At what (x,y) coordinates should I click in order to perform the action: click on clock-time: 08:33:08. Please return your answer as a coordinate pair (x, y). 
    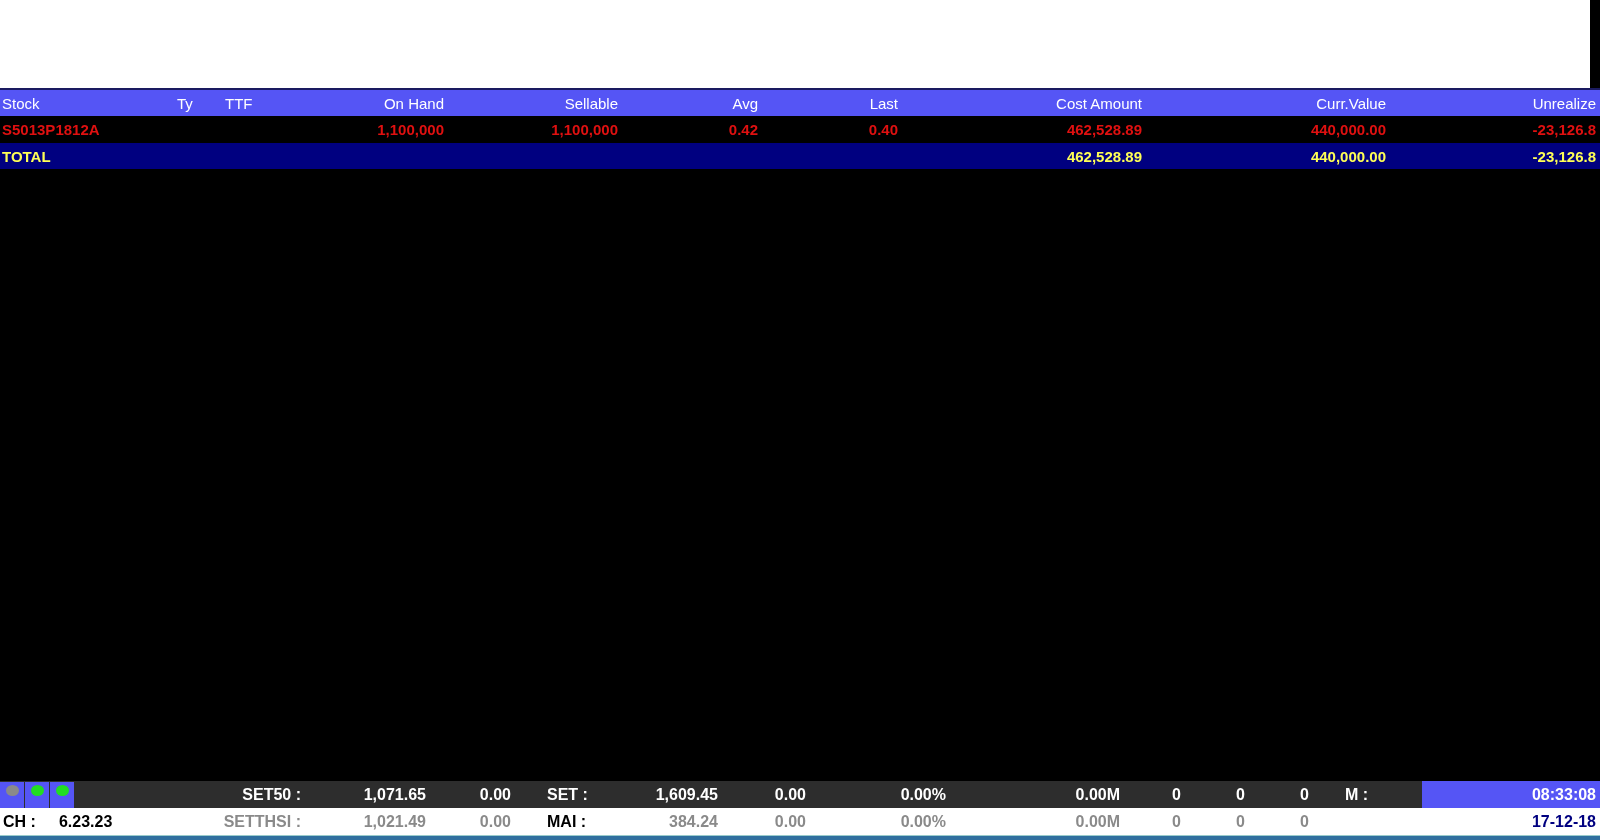
    Looking at the image, I should click on (1511, 794).